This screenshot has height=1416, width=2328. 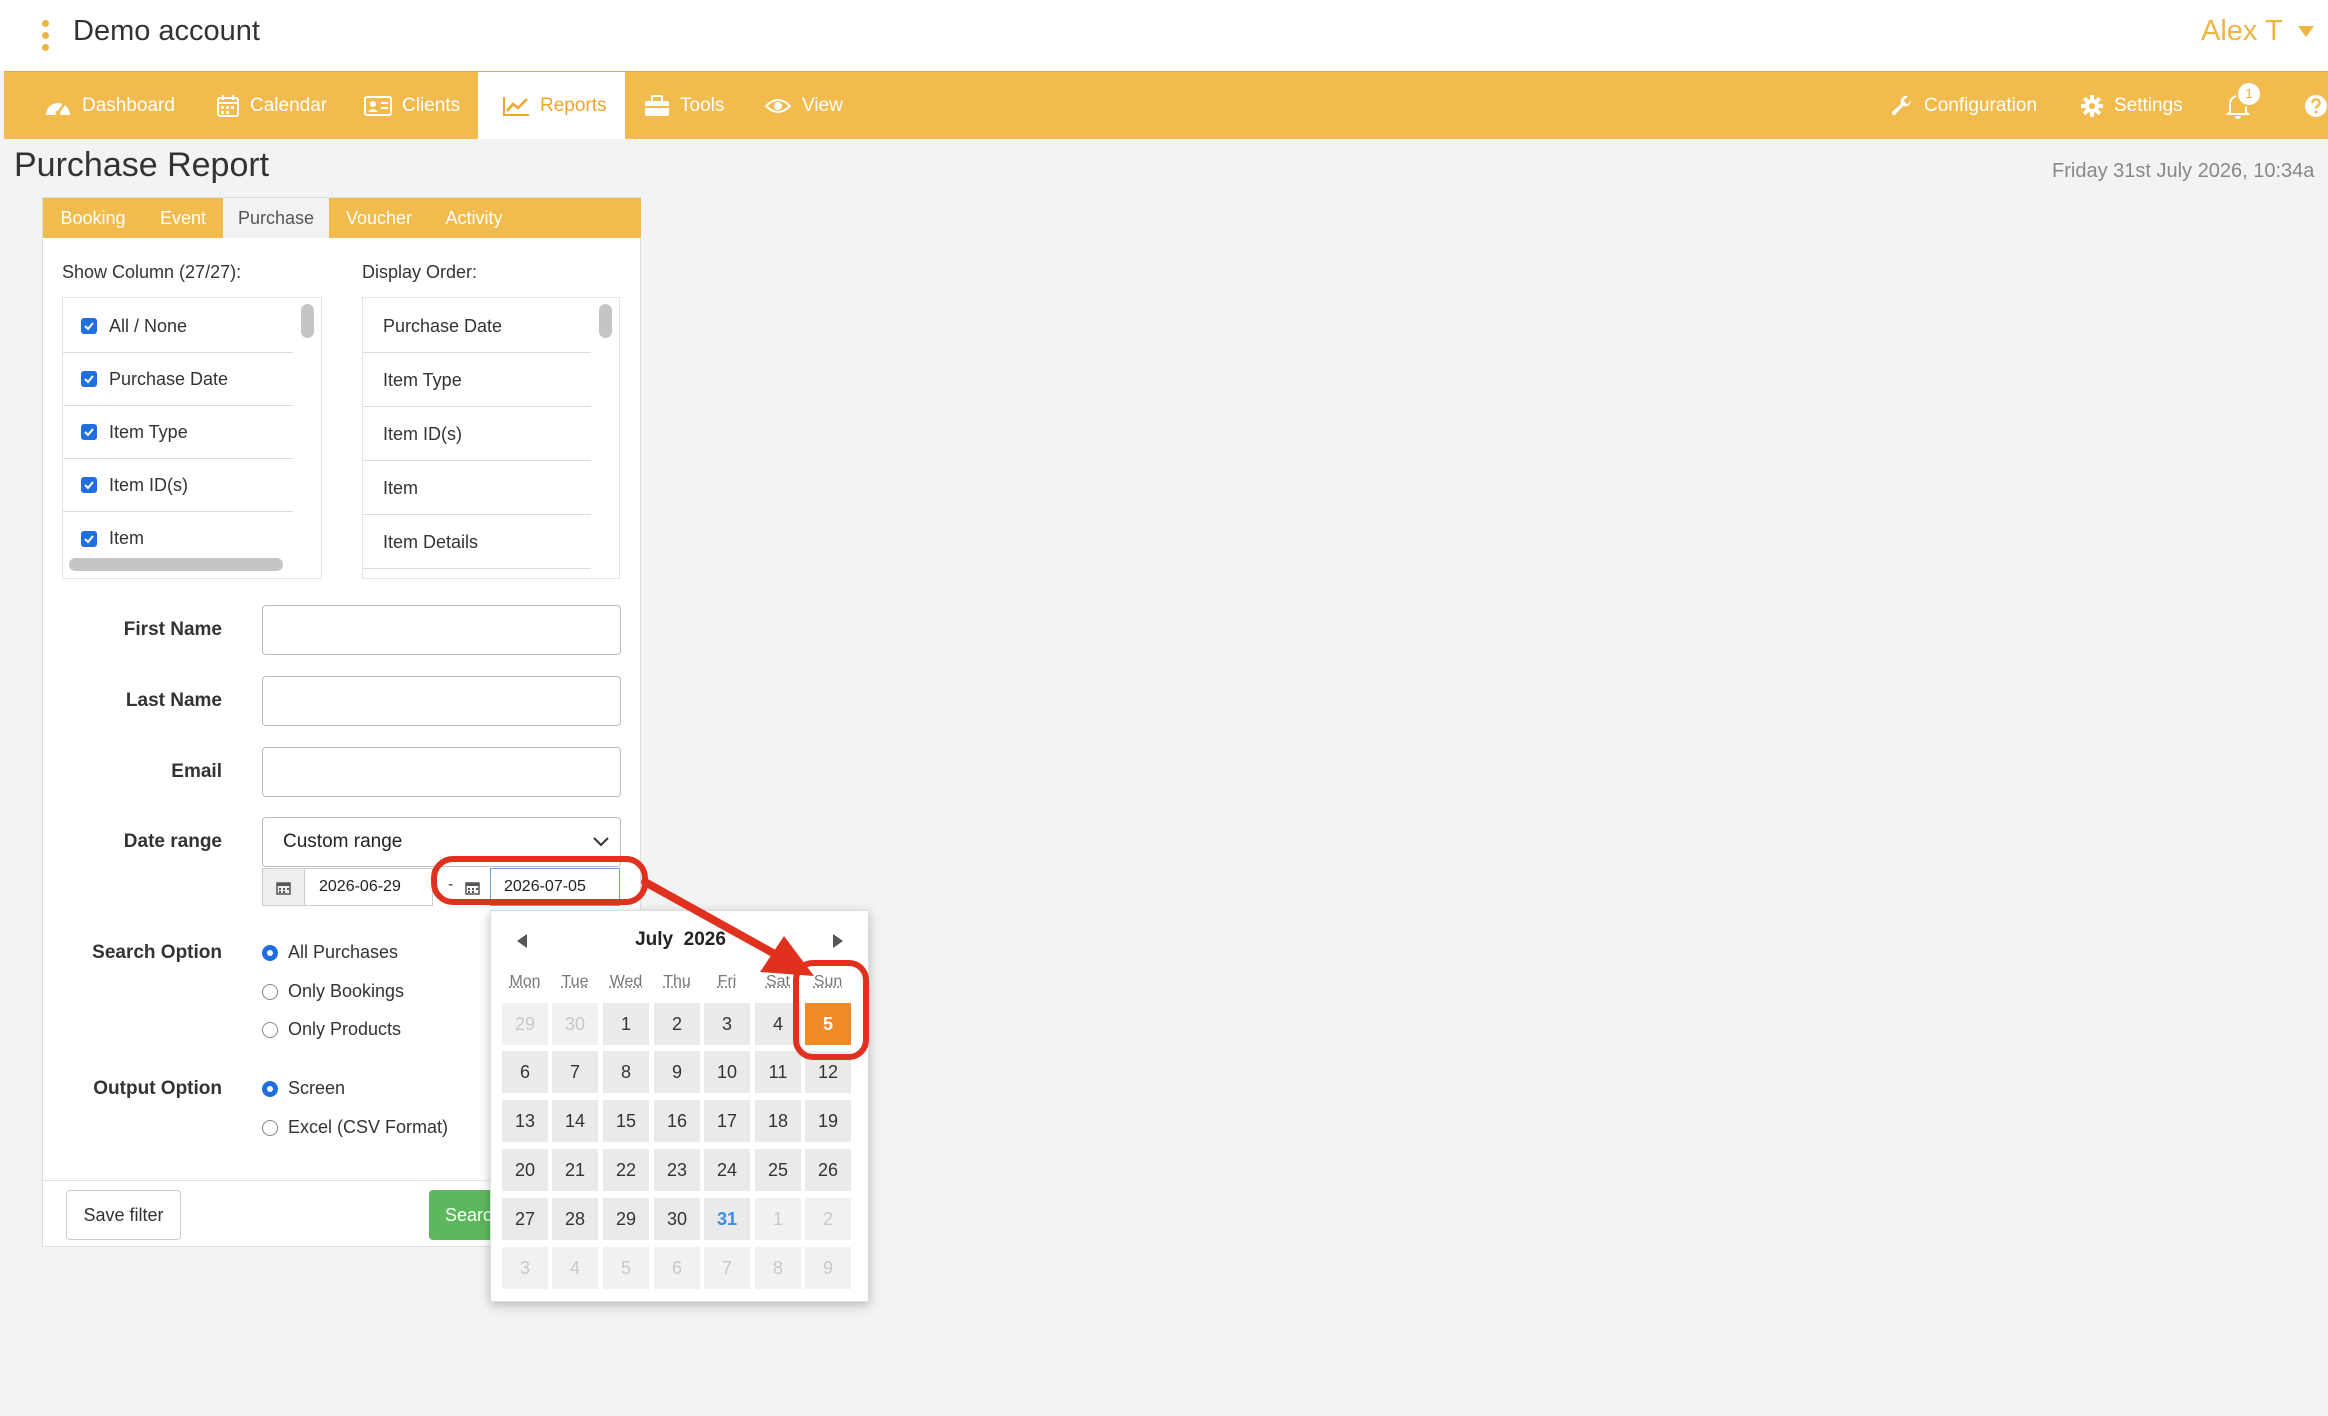 What do you see at coordinates (626, 1268) in the screenshot?
I see `calendar-day: 5` at bounding box center [626, 1268].